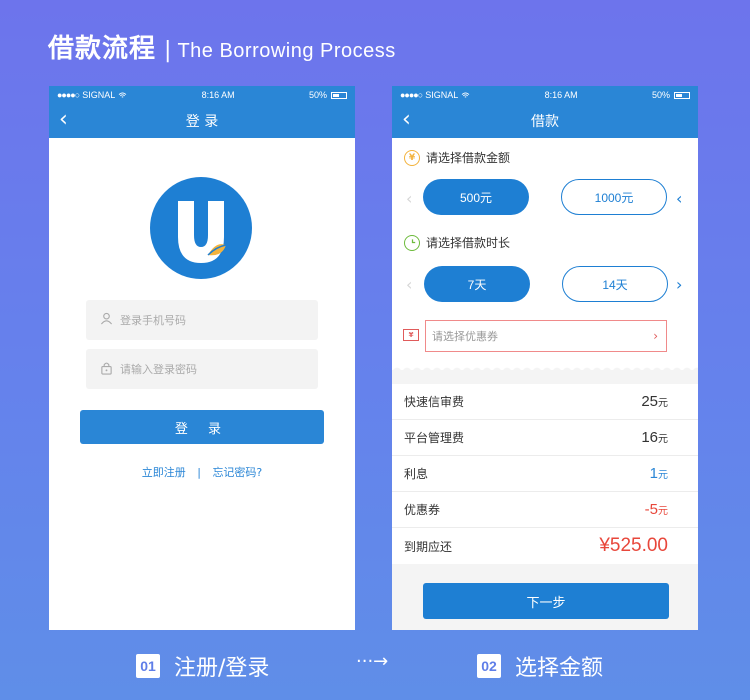 This screenshot has width=750, height=700. Describe the element at coordinates (109, 369) in the screenshot. I see `lock-icon` at that location.